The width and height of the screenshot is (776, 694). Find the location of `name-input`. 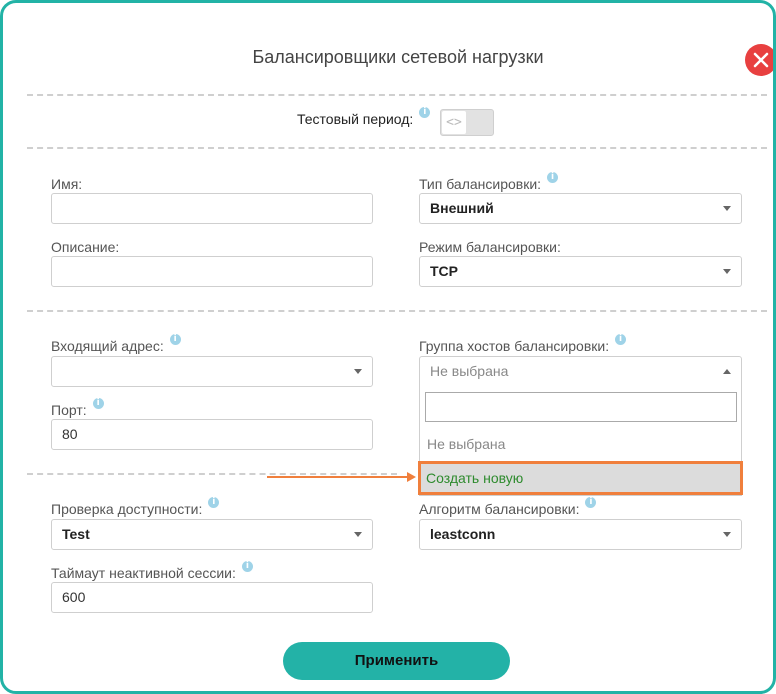

name-input is located at coordinates (212, 208).